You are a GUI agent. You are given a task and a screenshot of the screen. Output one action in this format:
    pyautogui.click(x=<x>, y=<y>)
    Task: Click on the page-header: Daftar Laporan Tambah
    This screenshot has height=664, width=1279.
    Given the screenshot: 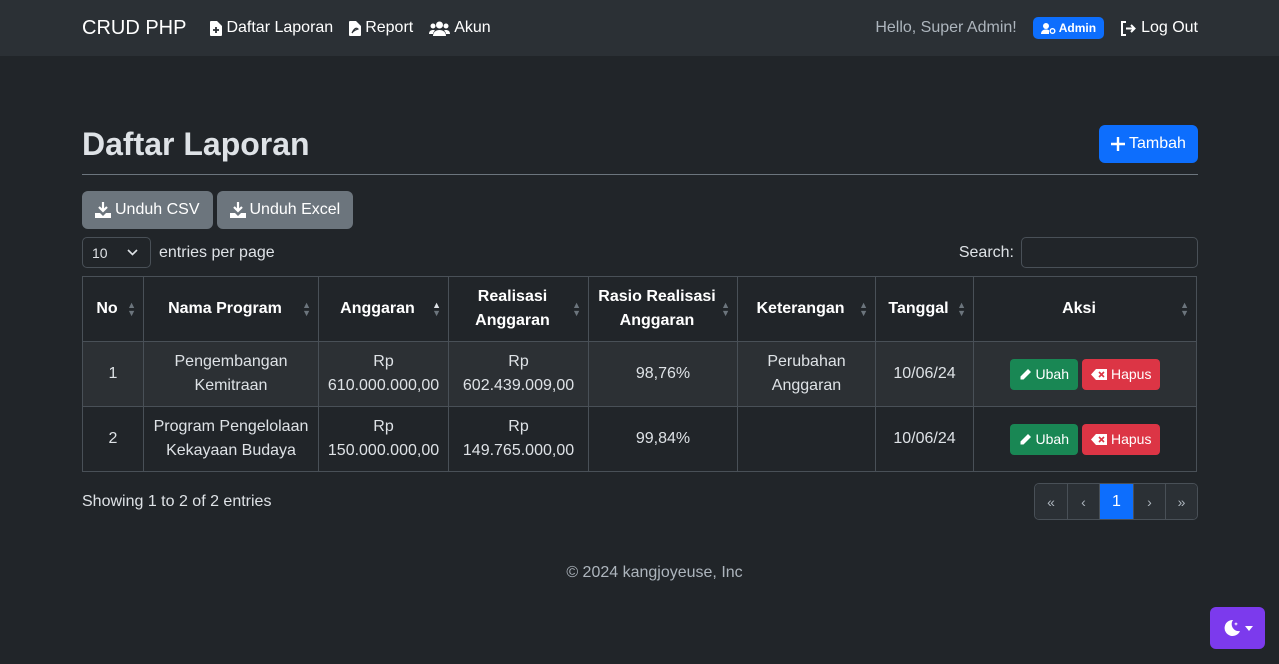 What is the action you would take?
    pyautogui.click(x=640, y=144)
    